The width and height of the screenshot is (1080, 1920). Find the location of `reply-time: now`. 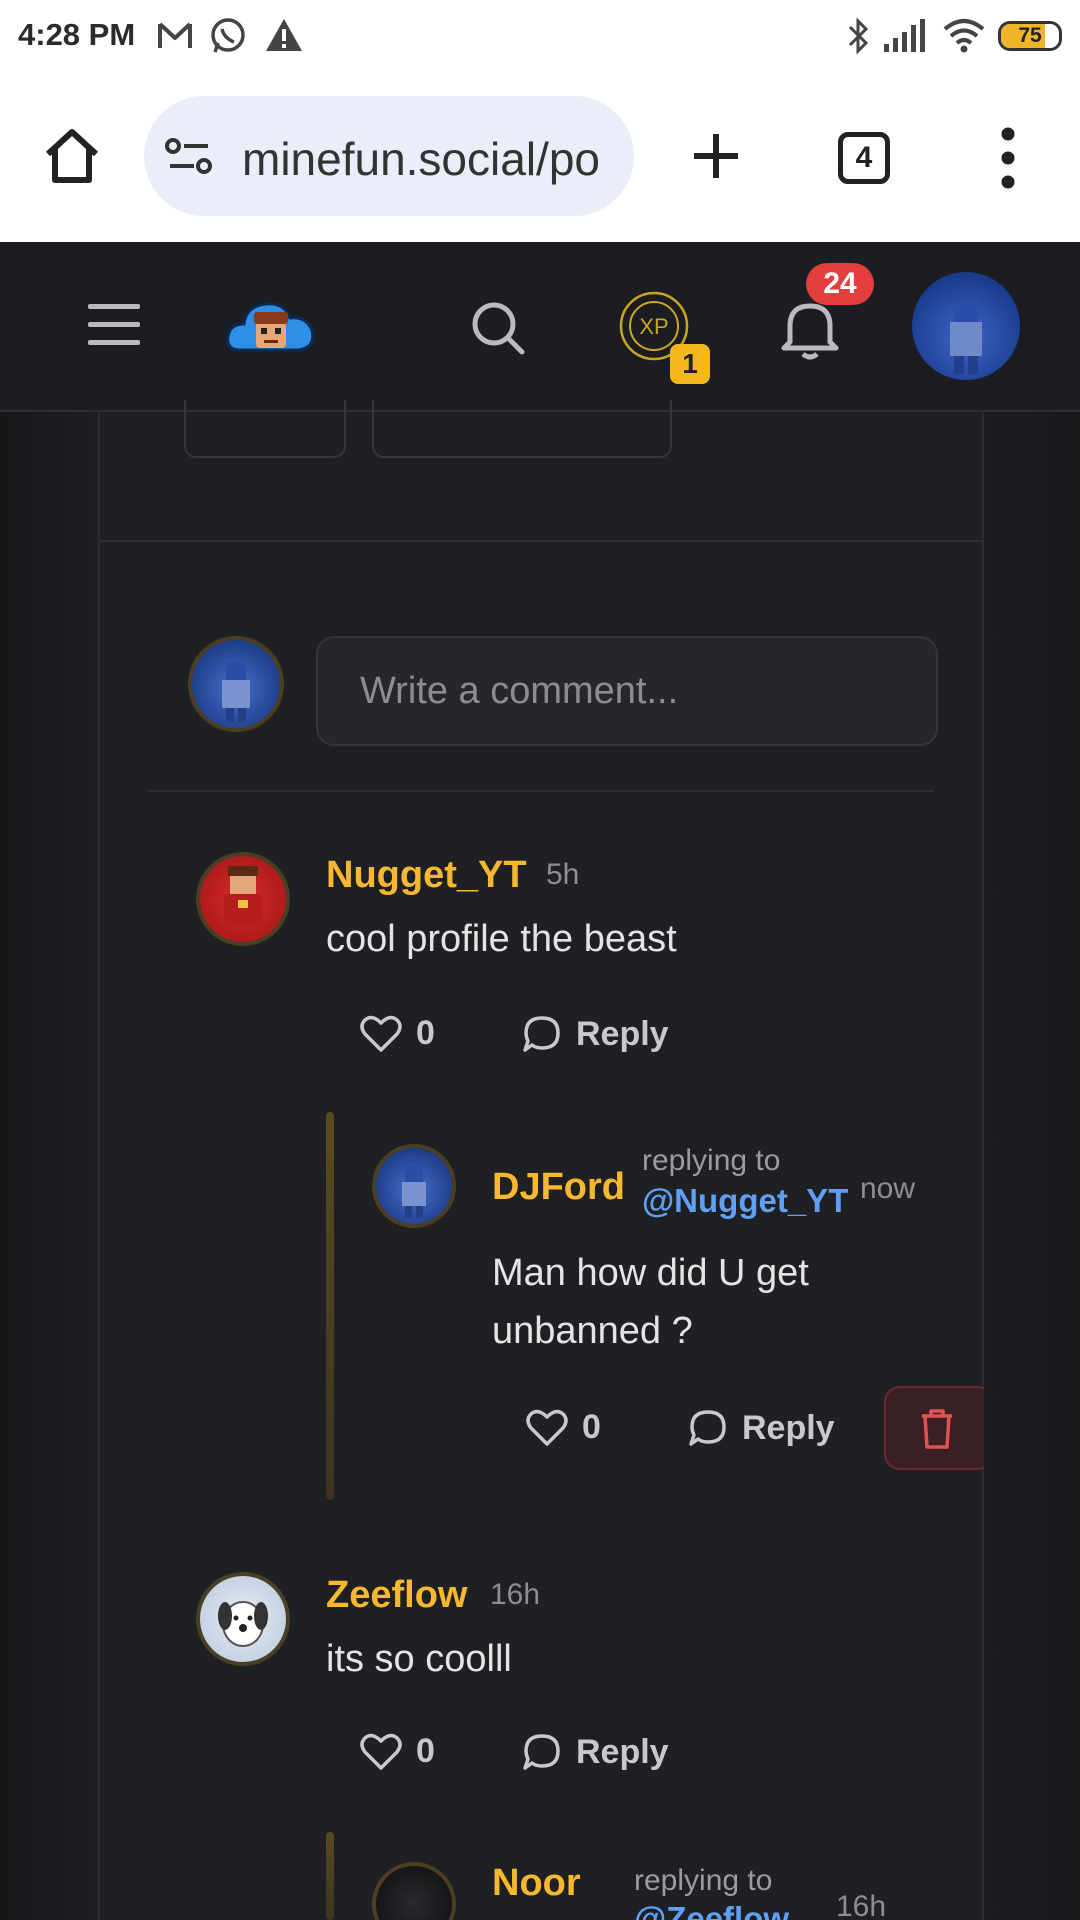

reply-time: now is located at coordinates (888, 1188).